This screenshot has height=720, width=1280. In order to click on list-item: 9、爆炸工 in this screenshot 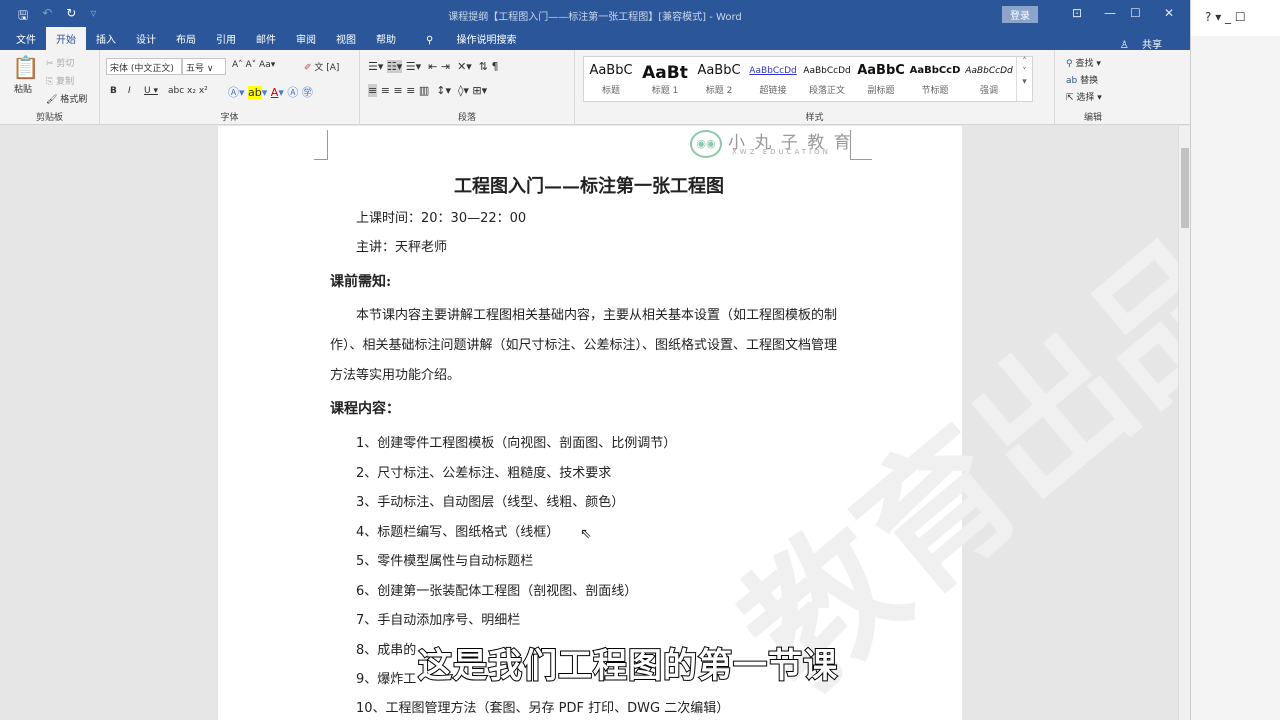, I will do `click(386, 679)`.